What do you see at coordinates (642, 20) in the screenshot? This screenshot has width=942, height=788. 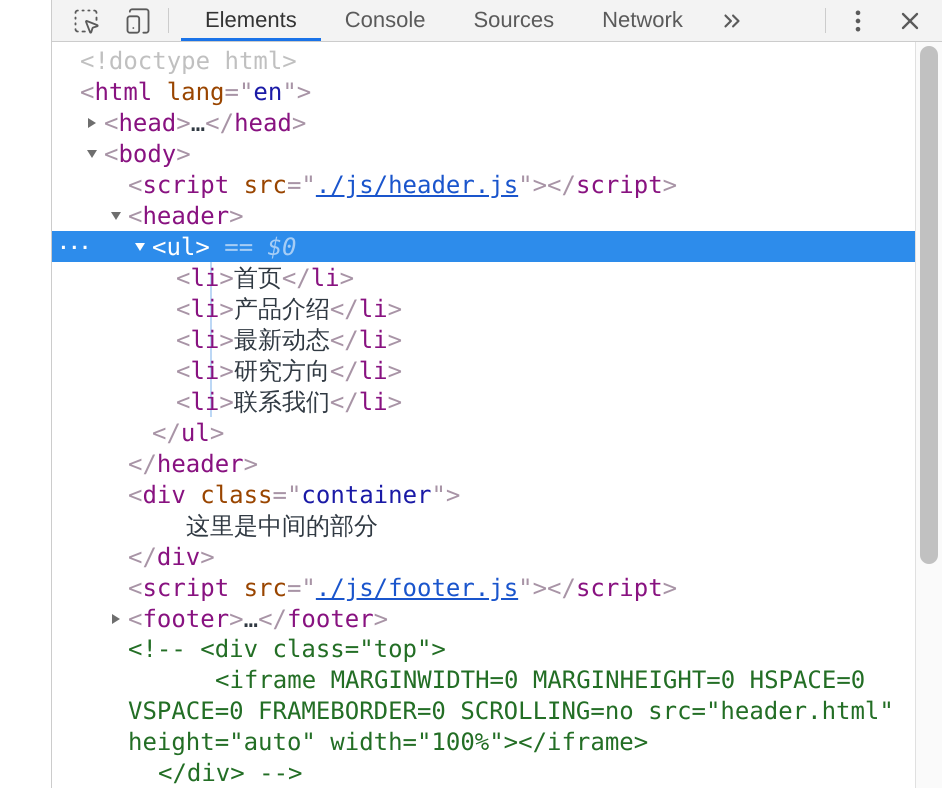 I see `panel-tab: Network` at bounding box center [642, 20].